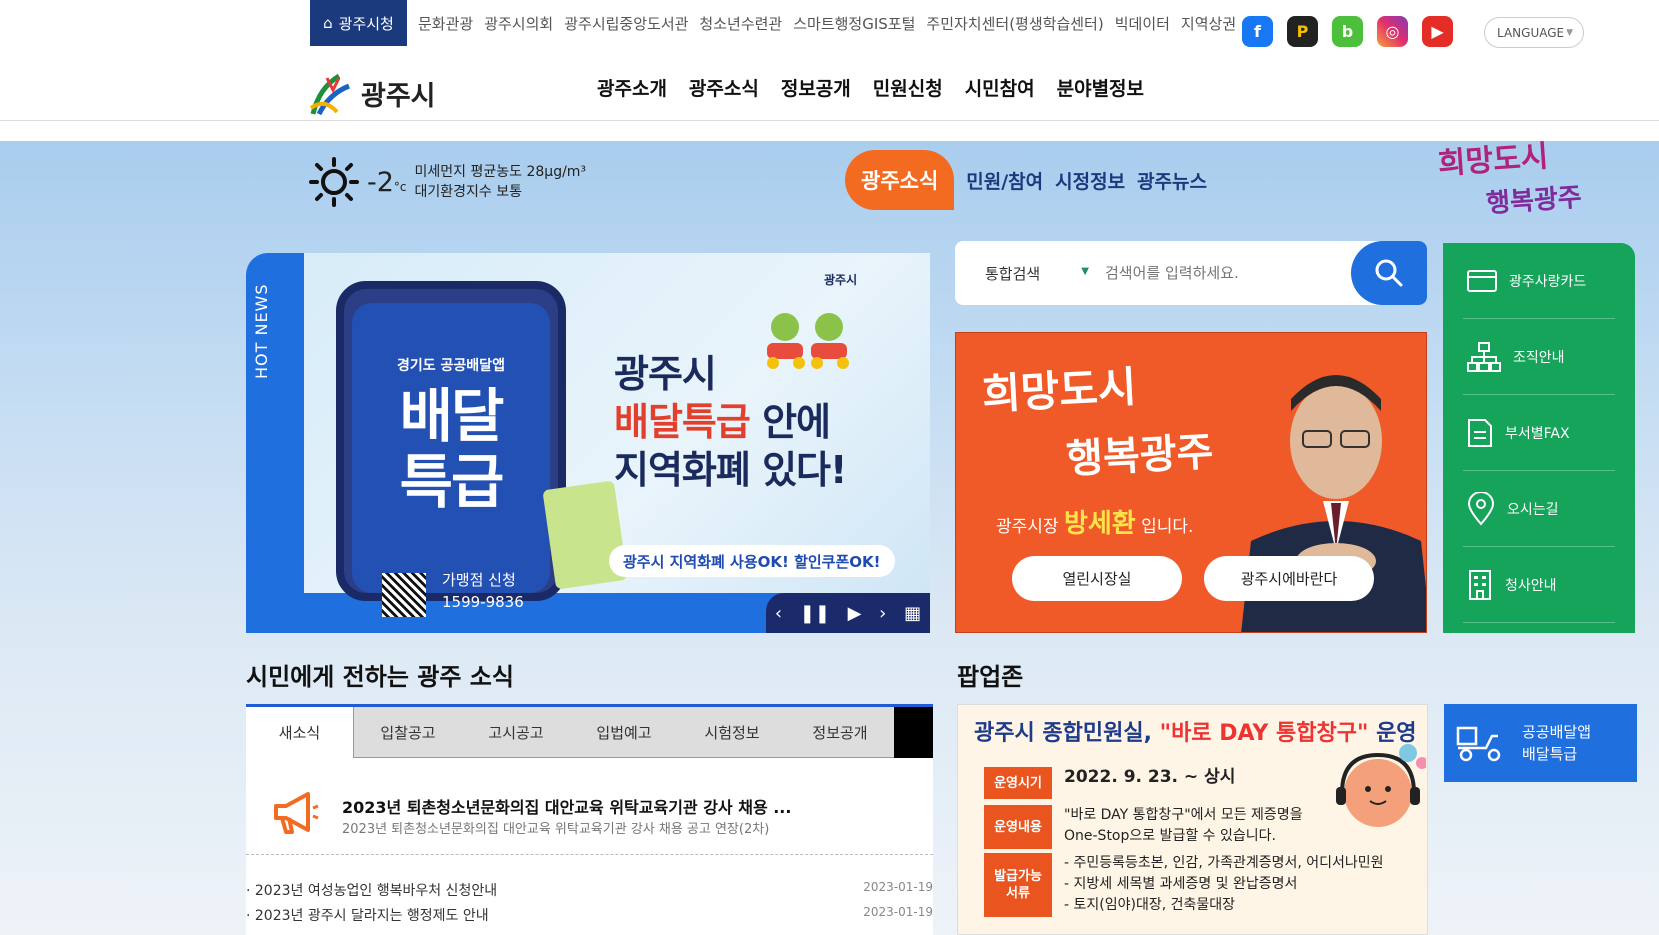 Image resolution: width=1659 pixels, height=935 pixels. I want to click on nav-about: 광주소개, so click(632, 87).